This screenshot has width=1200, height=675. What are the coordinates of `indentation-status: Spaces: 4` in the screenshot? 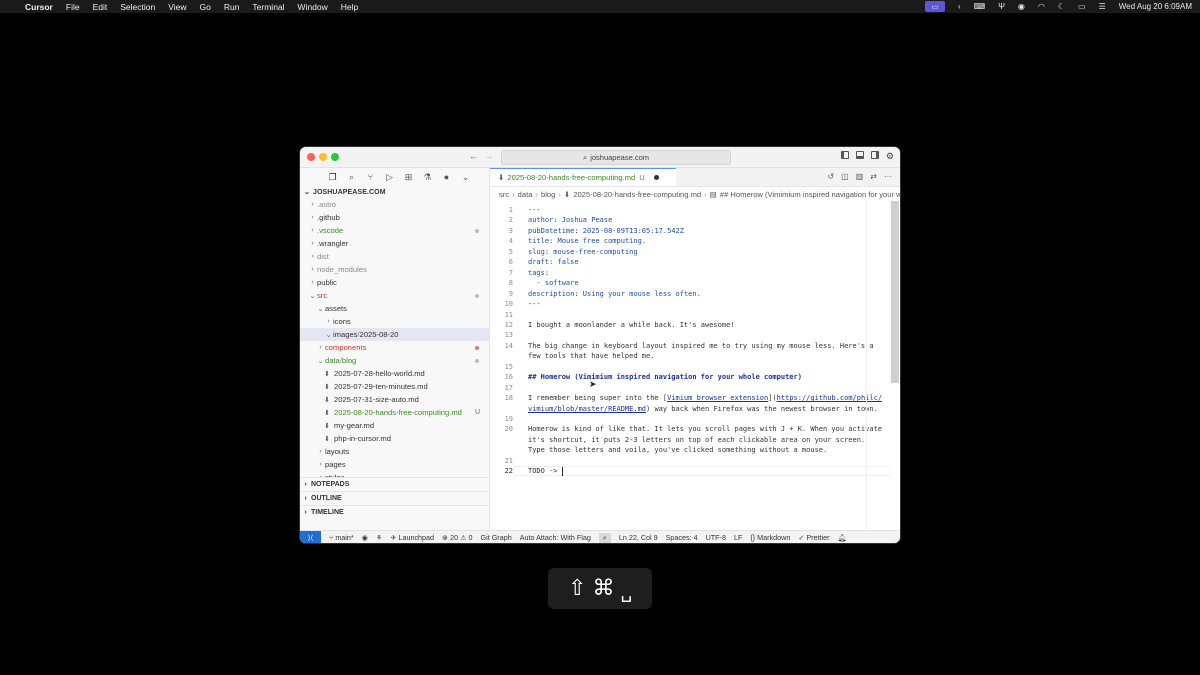 It's located at (682, 537).